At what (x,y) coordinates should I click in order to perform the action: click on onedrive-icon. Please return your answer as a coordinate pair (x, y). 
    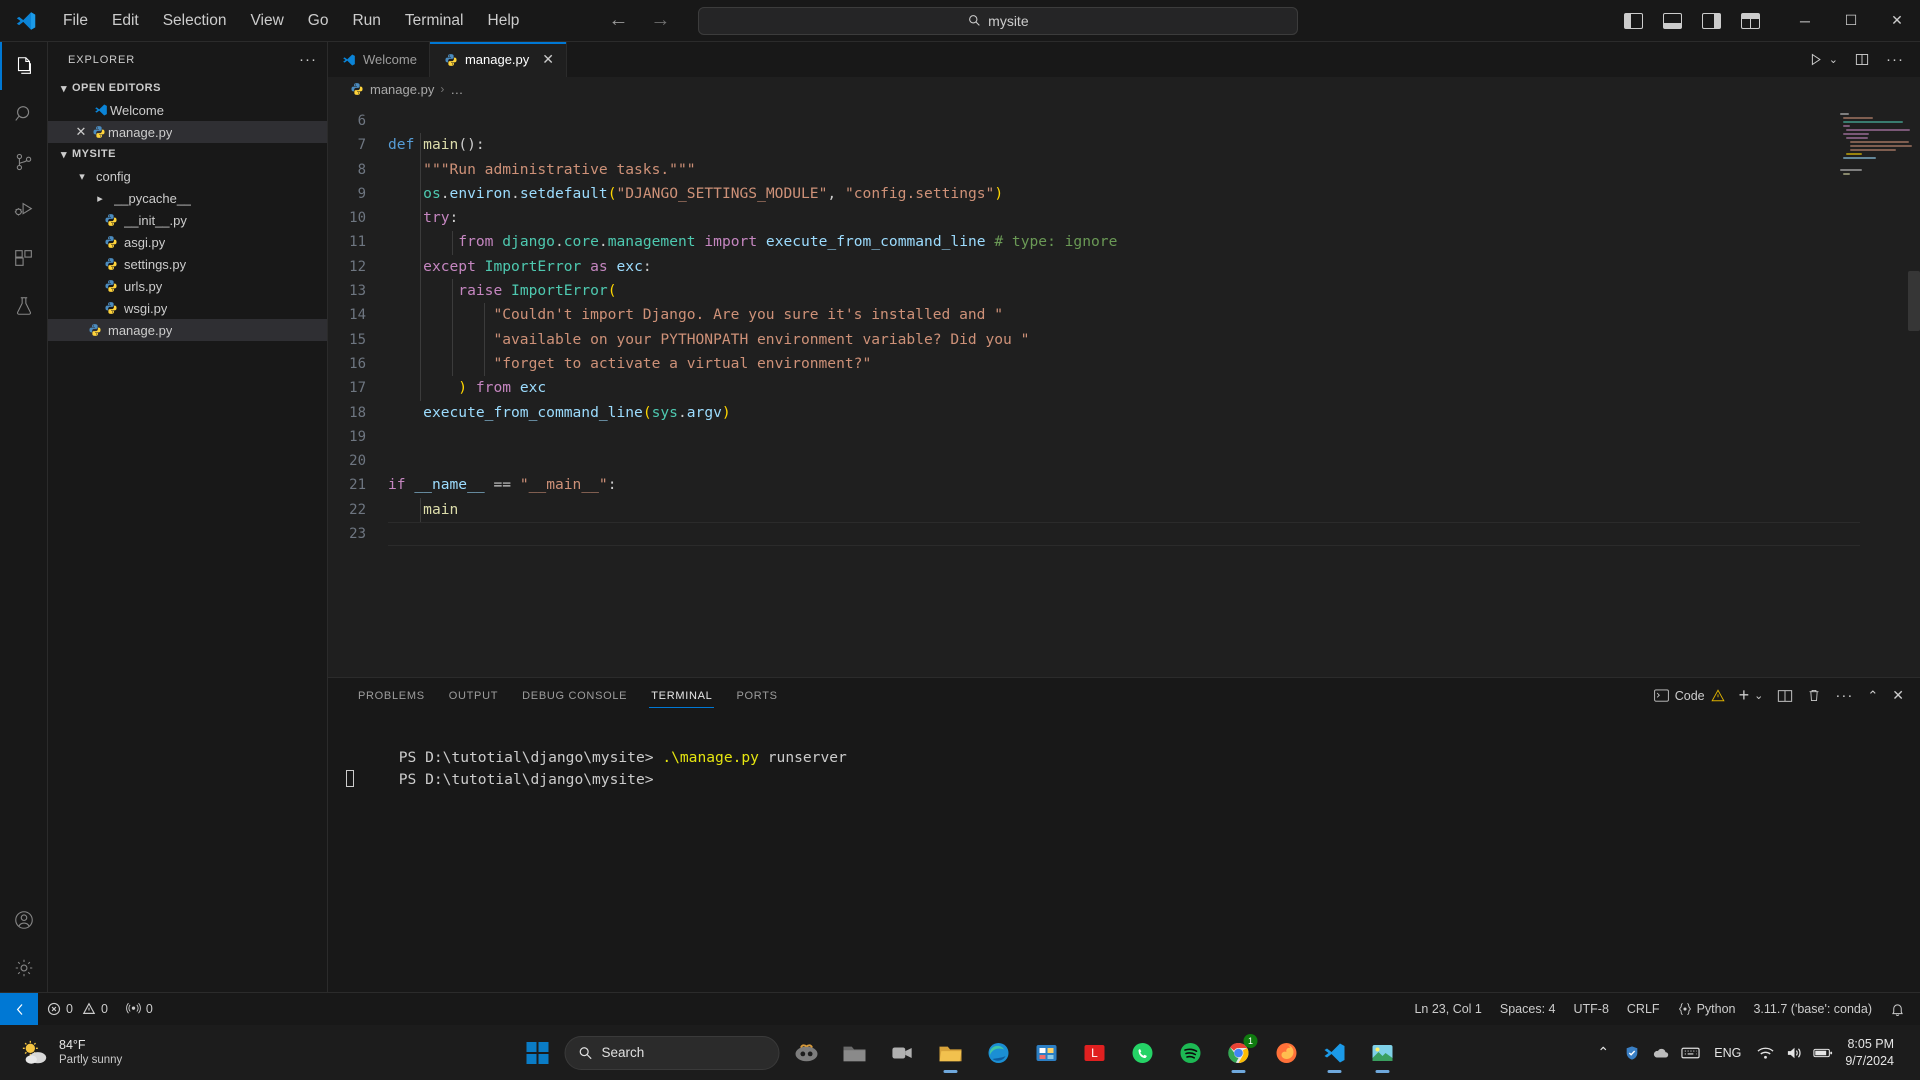
    Looking at the image, I should click on (1661, 1053).